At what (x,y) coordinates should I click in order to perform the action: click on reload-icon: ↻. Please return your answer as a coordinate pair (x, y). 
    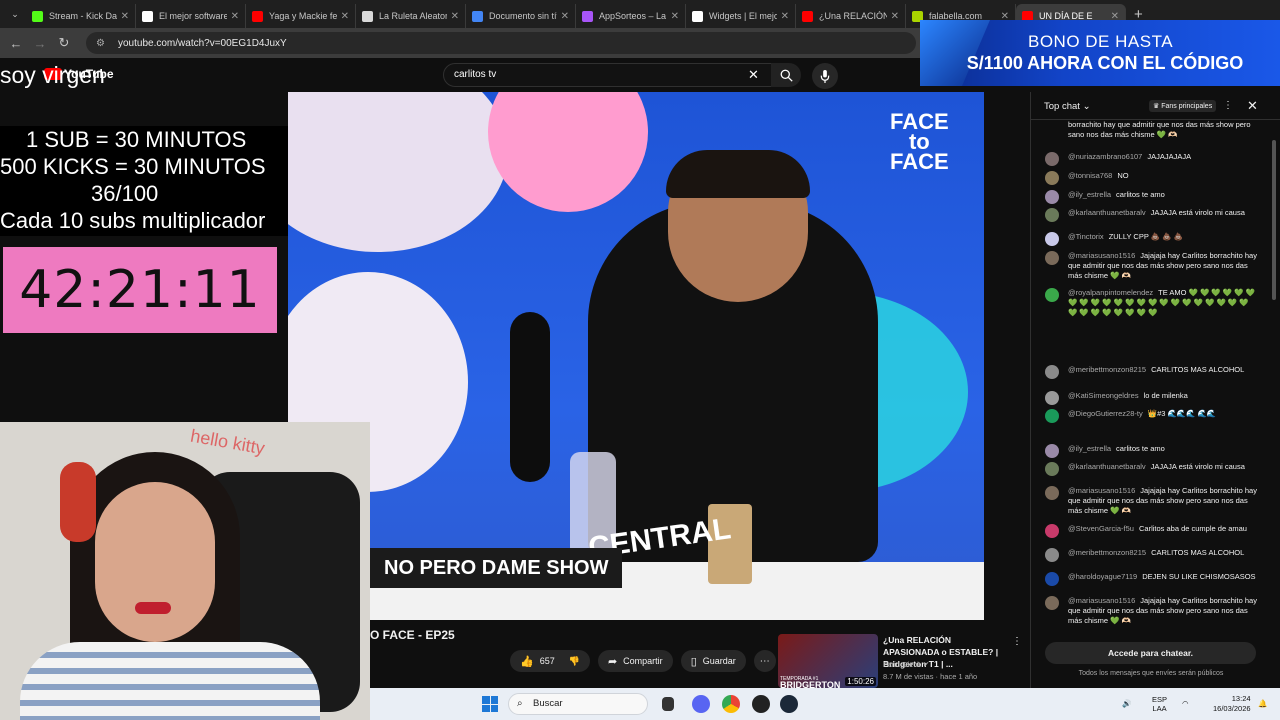
    Looking at the image, I should click on (64, 43).